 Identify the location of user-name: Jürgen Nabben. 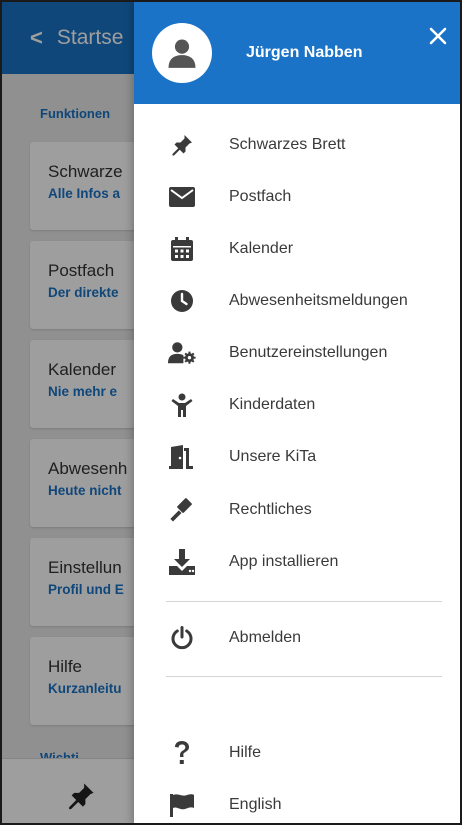
(304, 52).